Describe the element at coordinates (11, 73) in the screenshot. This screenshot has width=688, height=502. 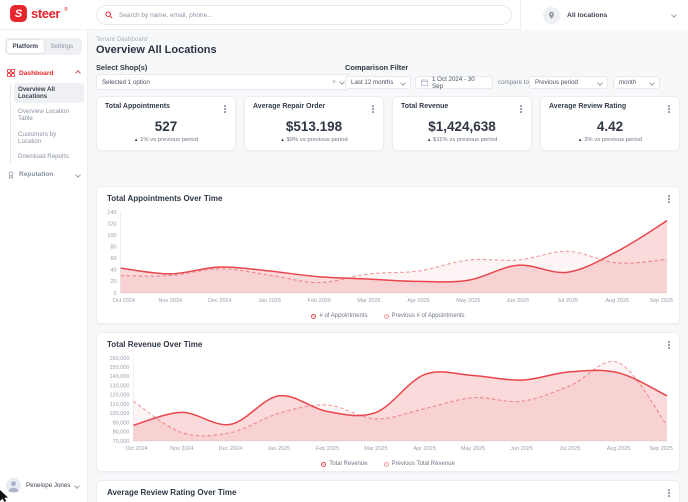
I see `dashboard-icon` at that location.